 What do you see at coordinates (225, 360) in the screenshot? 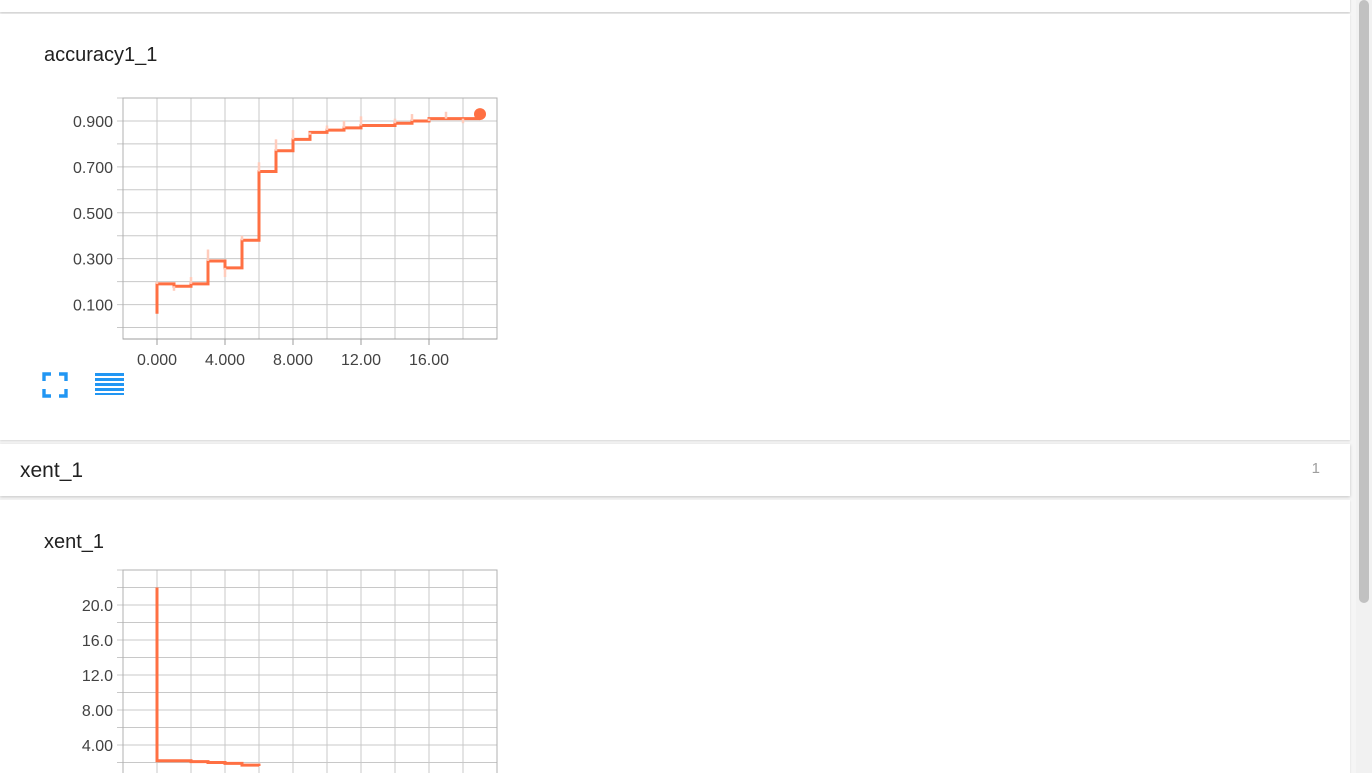
I see `x-tick-label: 4.000` at bounding box center [225, 360].